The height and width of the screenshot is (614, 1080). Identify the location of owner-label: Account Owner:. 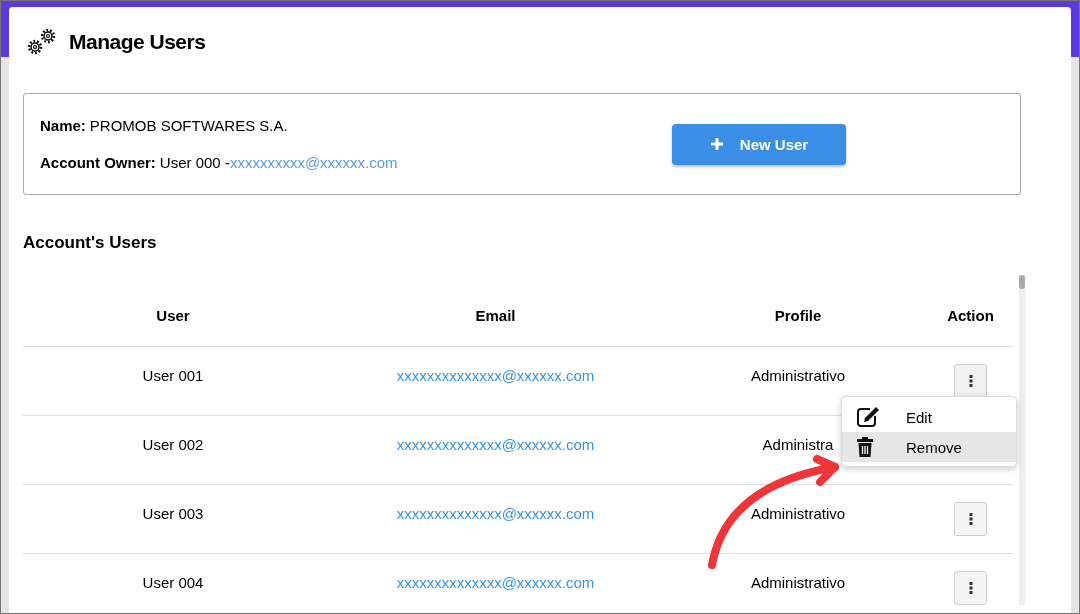
(98, 162).